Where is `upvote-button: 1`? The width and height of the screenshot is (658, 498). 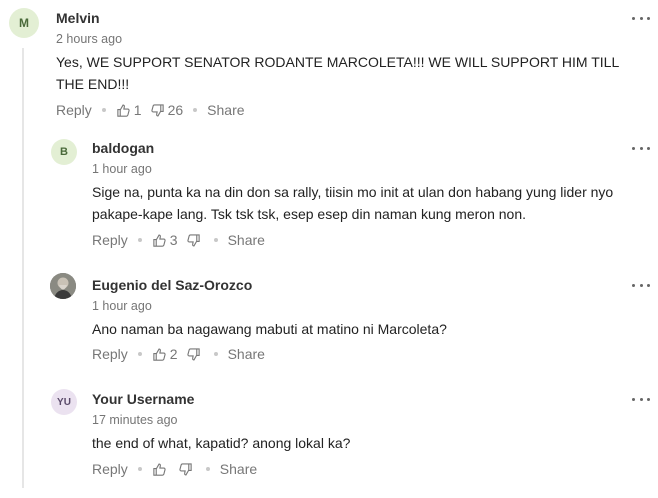 upvote-button: 1 is located at coordinates (133, 110).